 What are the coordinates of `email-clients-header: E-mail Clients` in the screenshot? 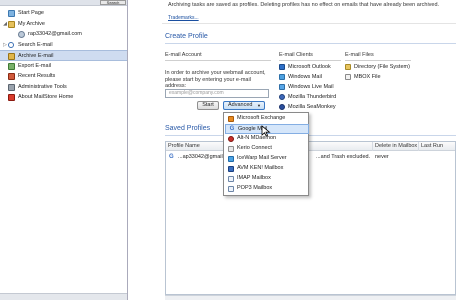 It's located at (296, 55).